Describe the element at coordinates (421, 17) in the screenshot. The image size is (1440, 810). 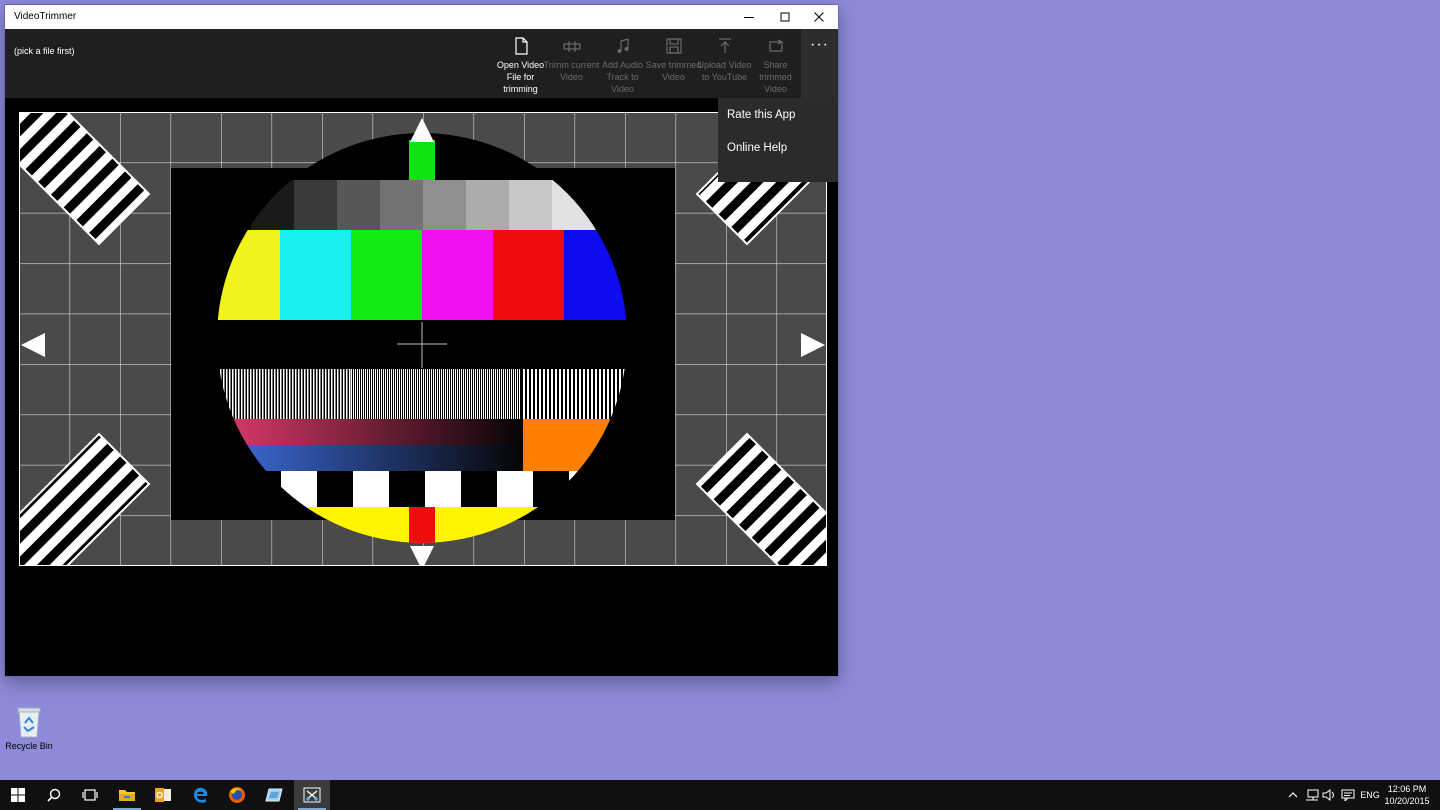
I see `title-bar: VideoTrimmer` at that location.